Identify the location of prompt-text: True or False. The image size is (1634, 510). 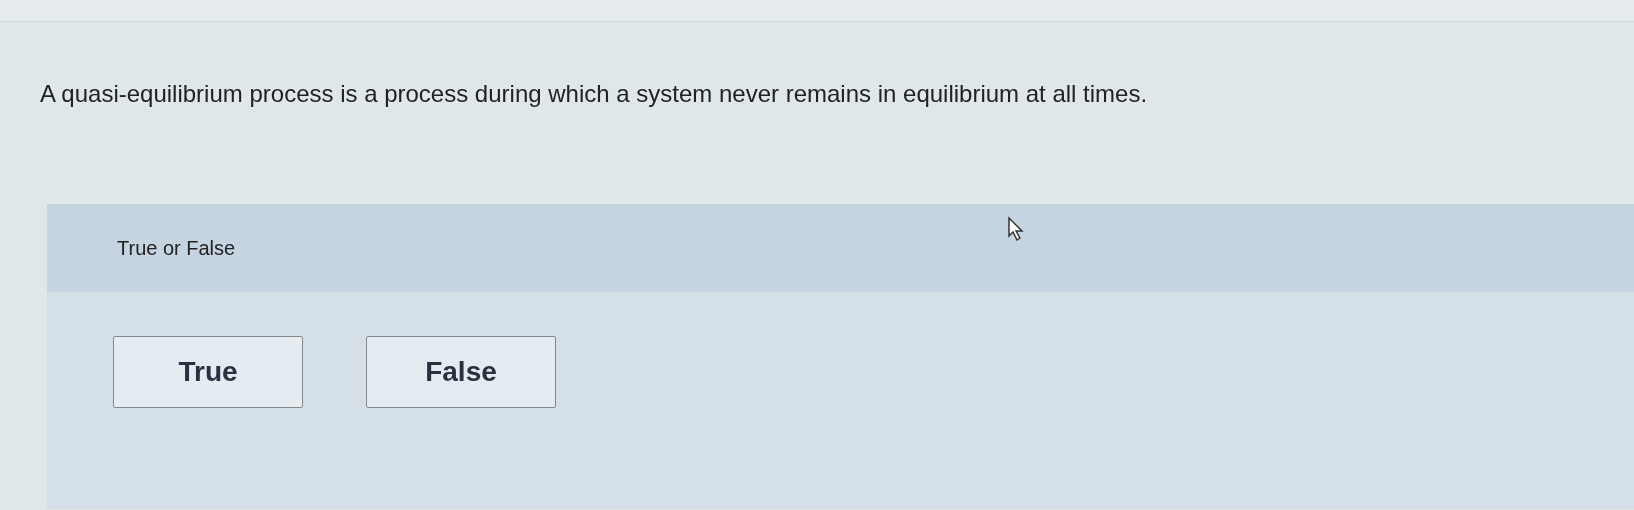
(176, 248).